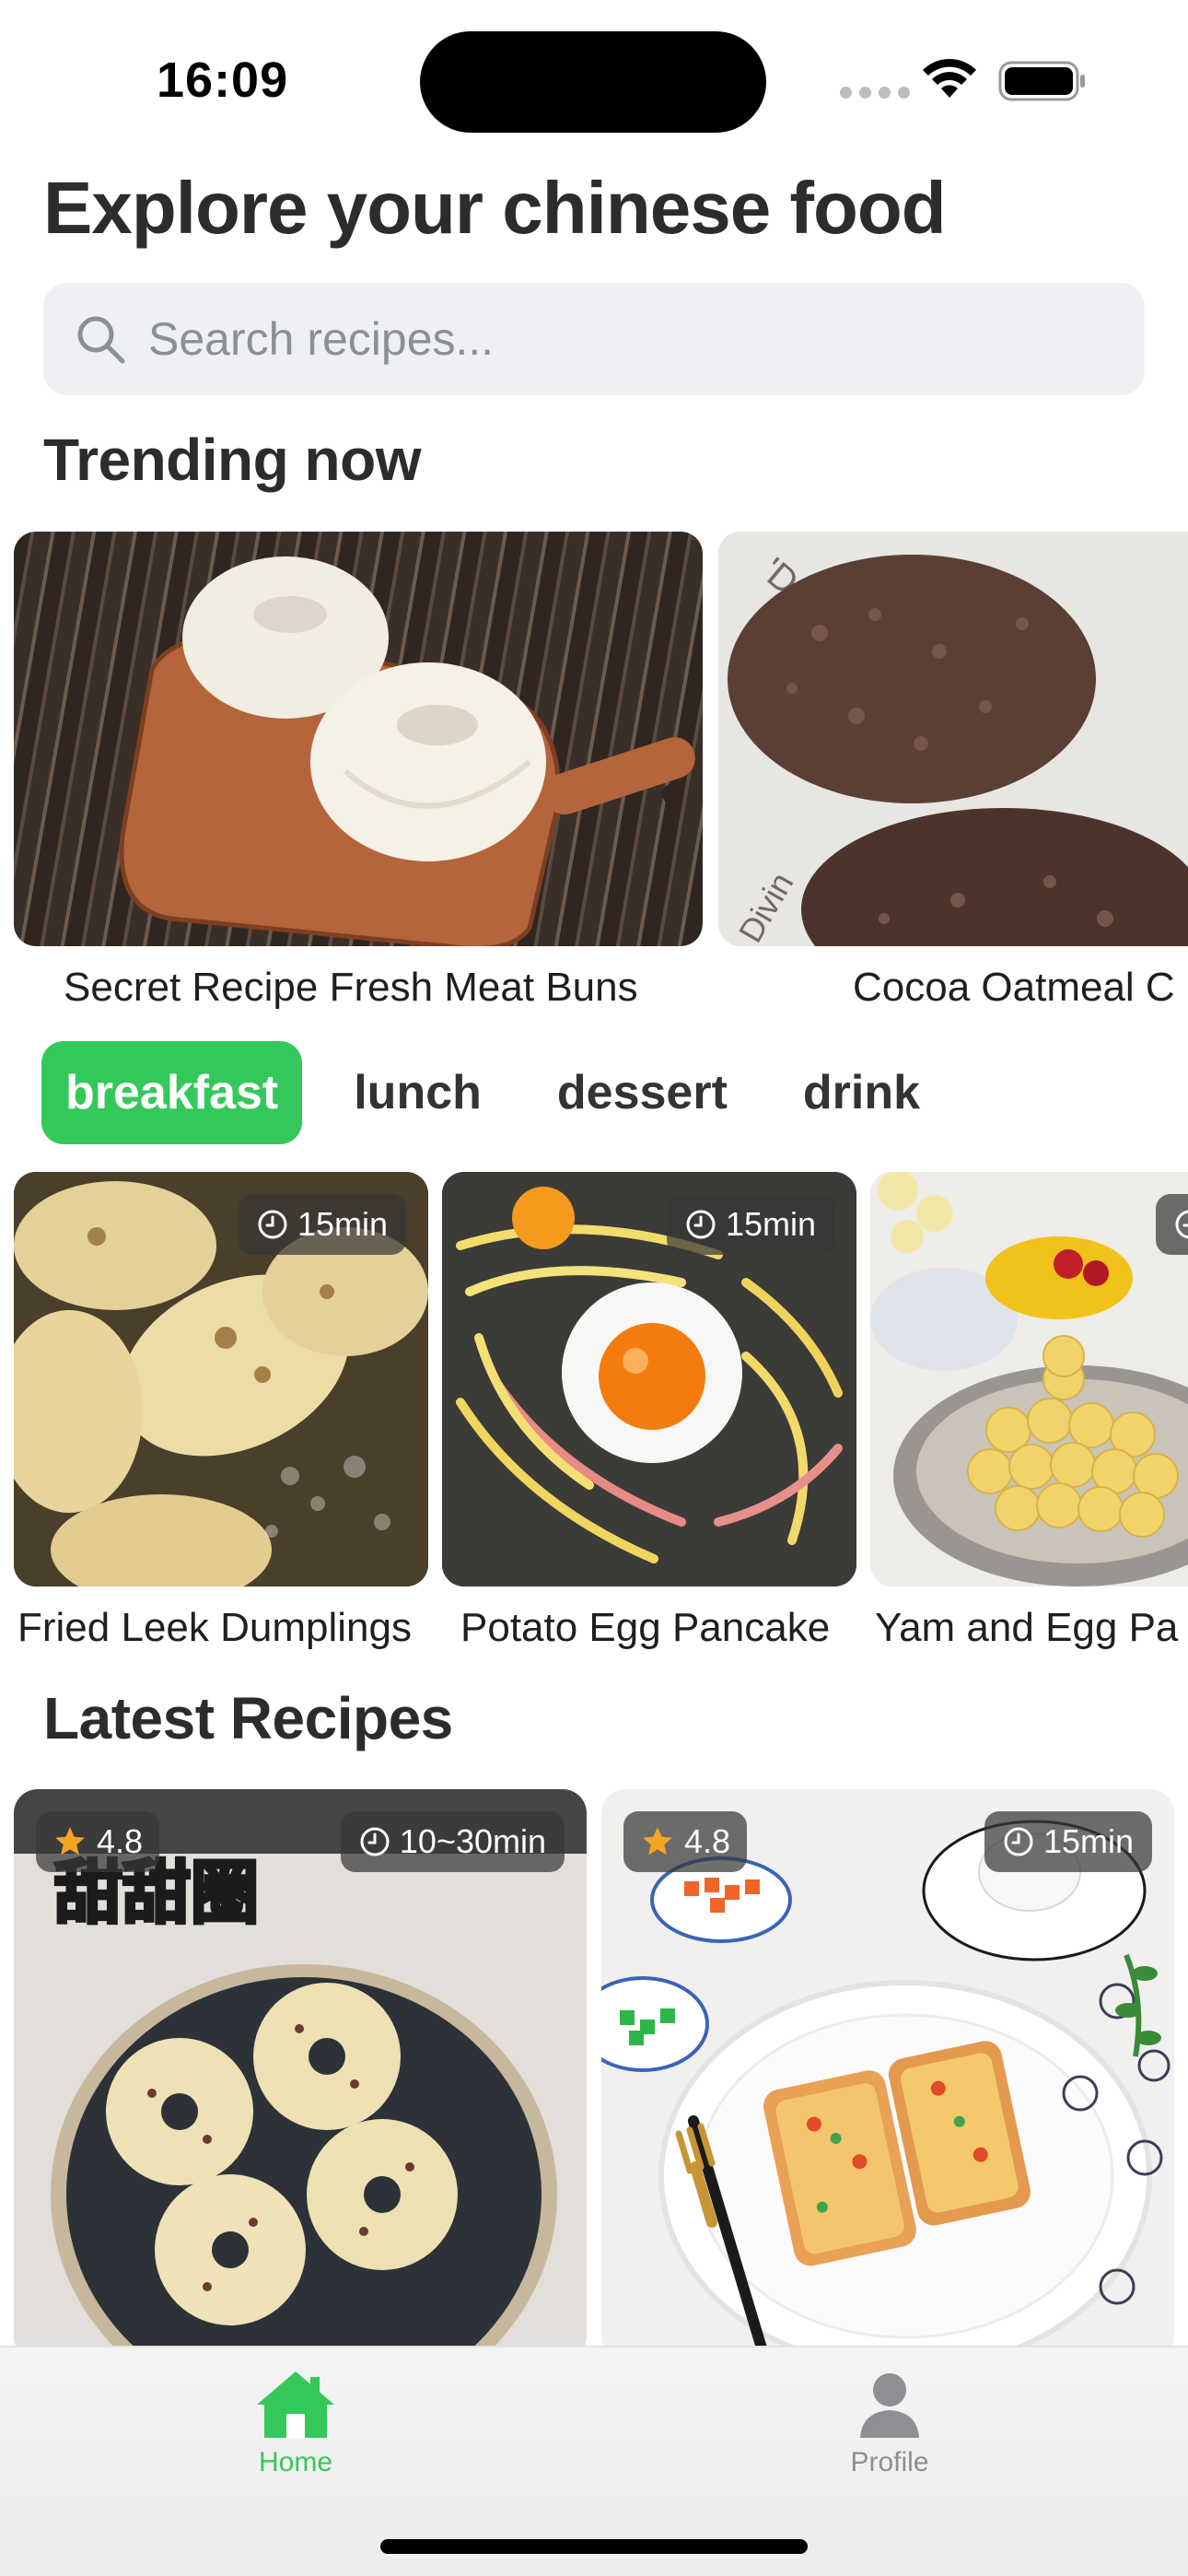  Describe the element at coordinates (221, 1379) in the screenshot. I see `recipe-image-fried-leek-dumplings: 15min` at that location.